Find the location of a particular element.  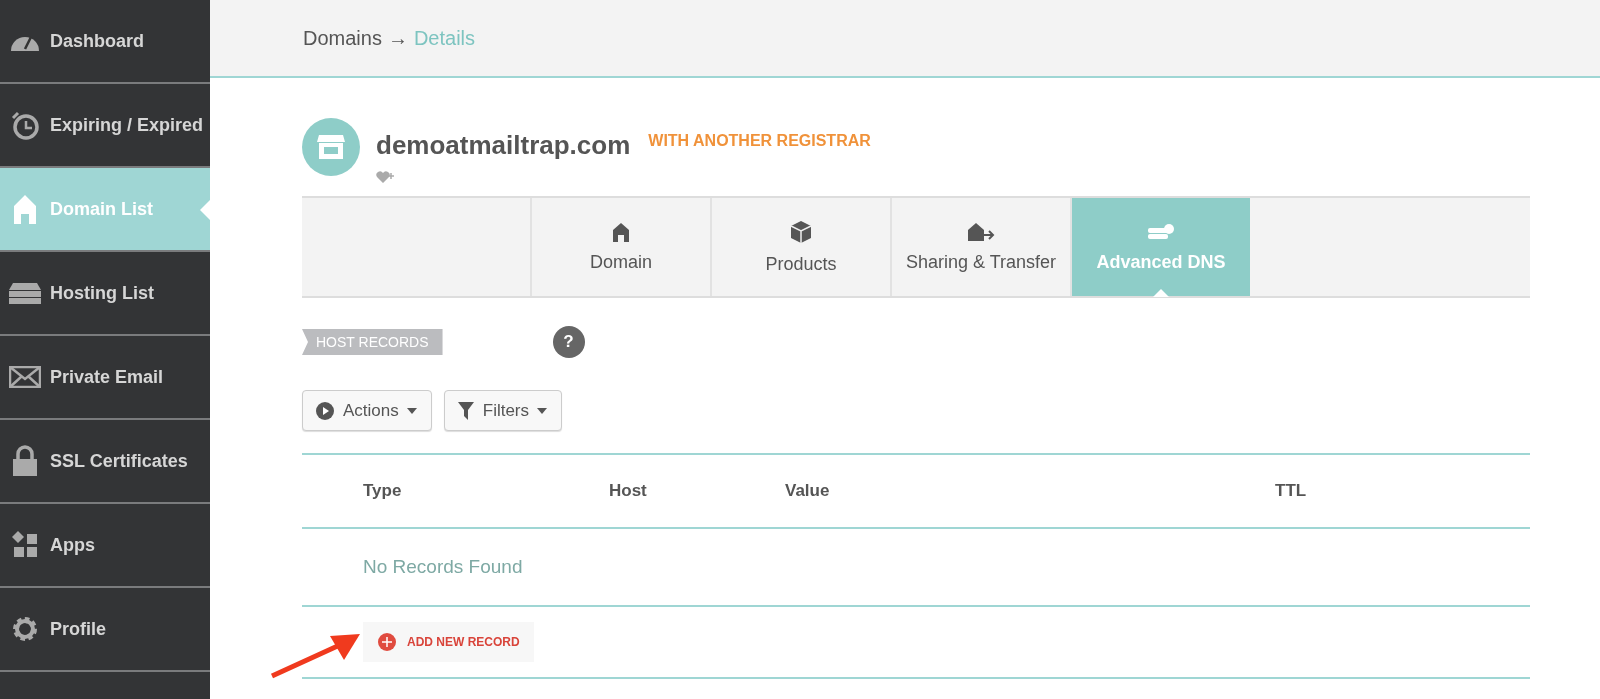

column-header: Host is located at coordinates (628, 491).